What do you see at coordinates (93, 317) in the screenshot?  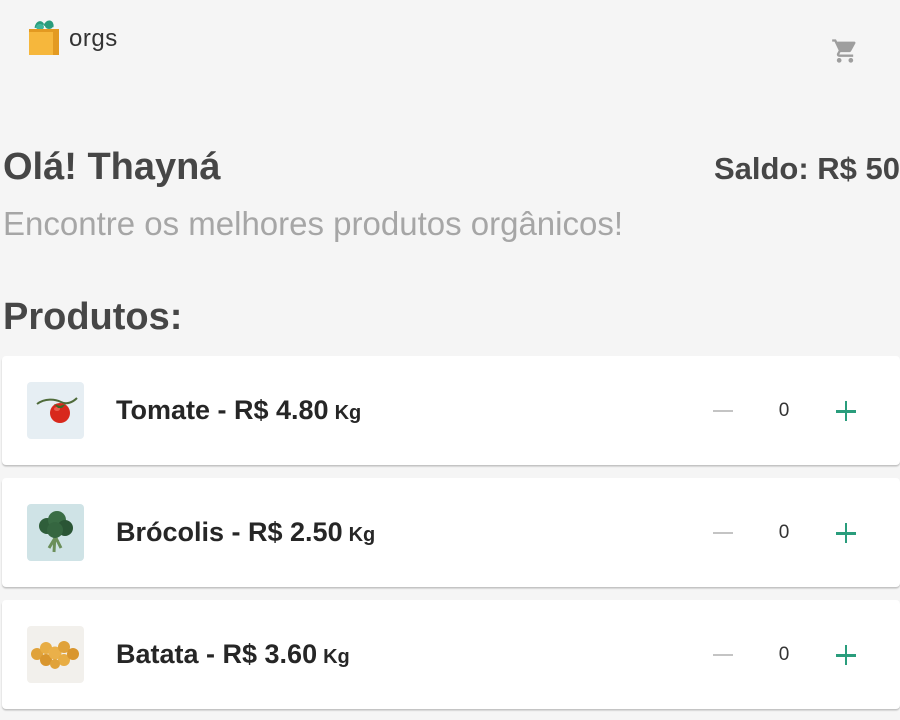 I see `products-section-title: Produtos:` at bounding box center [93, 317].